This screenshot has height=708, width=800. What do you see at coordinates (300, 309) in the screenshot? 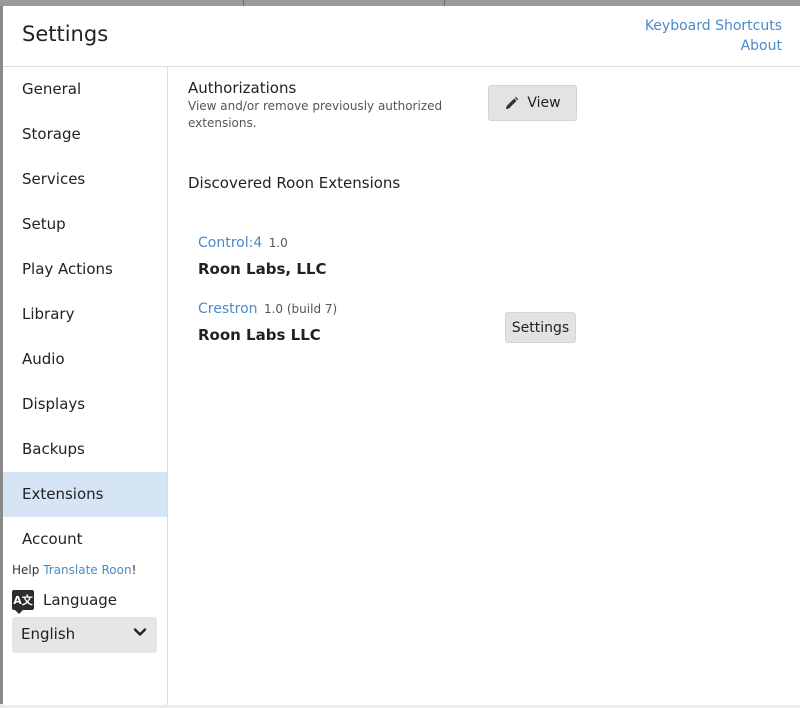
I see `extension-version: 1.0 (build 7)` at bounding box center [300, 309].